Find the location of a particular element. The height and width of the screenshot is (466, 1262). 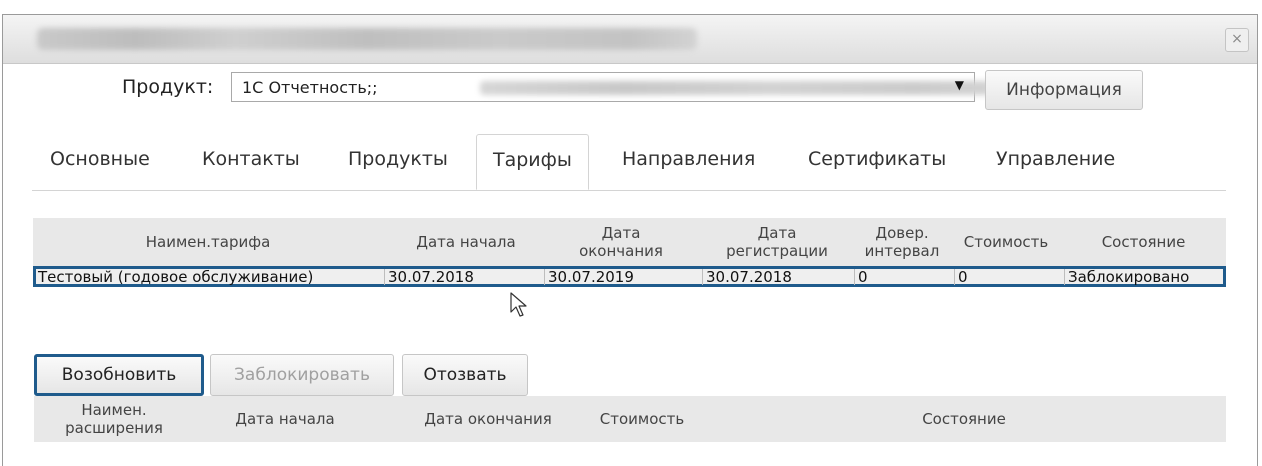

dialog-titlebar: × is located at coordinates (630, 39).